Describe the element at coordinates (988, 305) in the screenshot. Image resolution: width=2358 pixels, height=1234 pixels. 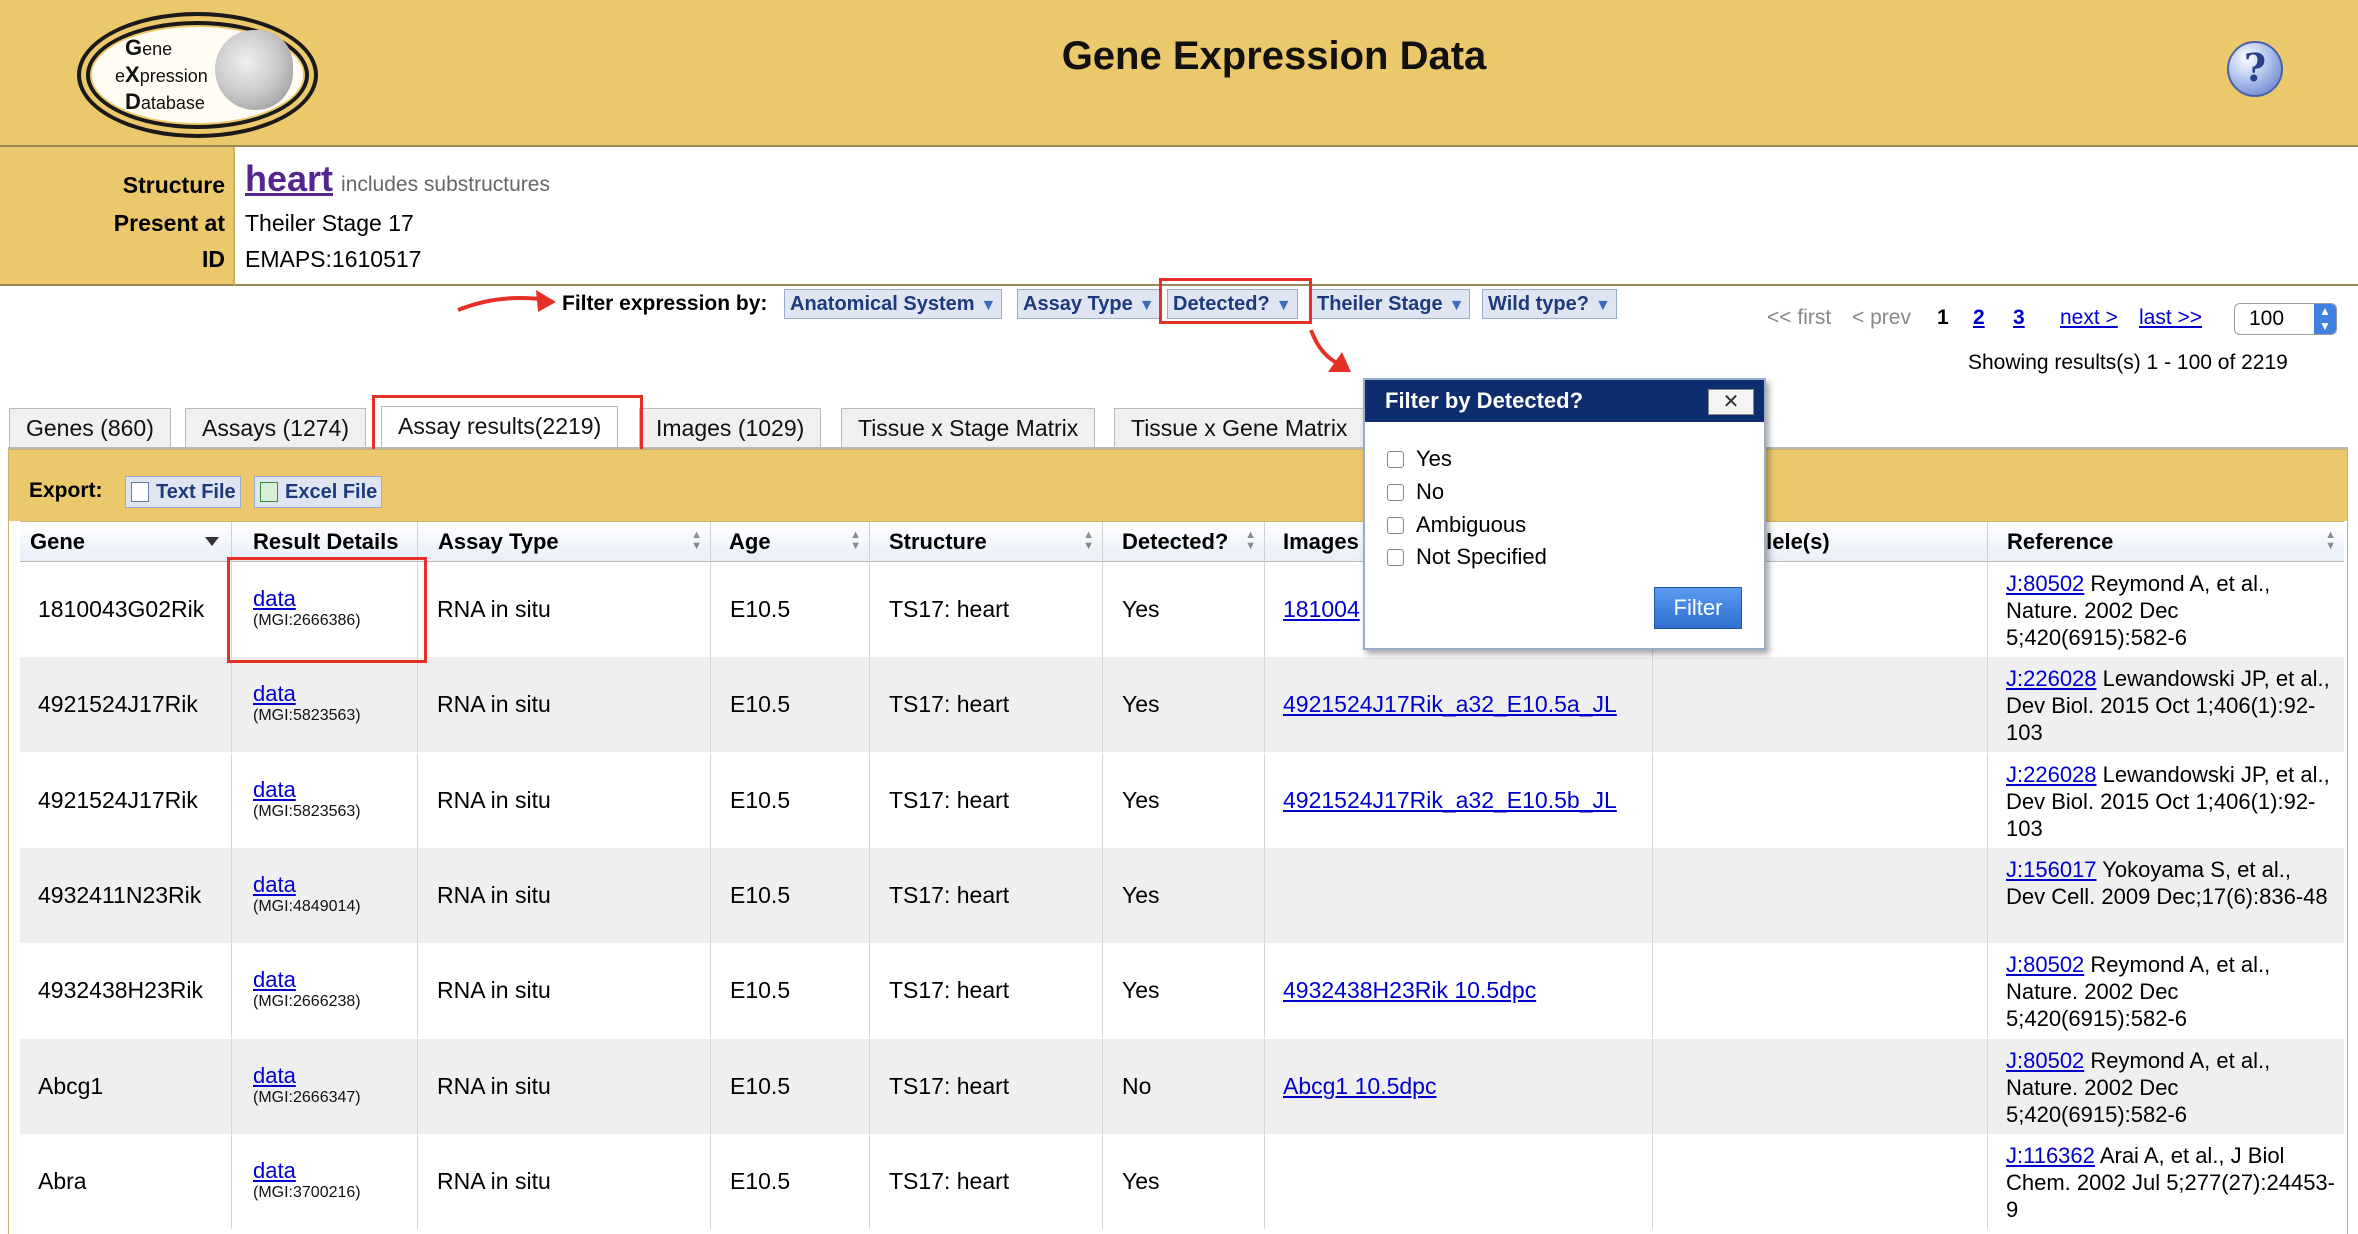
I see `funnel-icon: ▼` at that location.